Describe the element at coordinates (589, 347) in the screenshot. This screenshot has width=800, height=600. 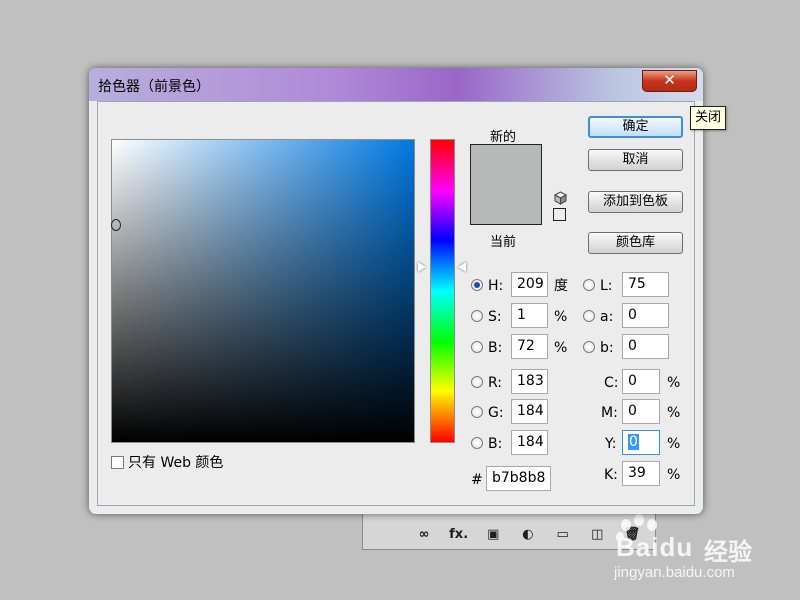
I see `radio-b` at that location.